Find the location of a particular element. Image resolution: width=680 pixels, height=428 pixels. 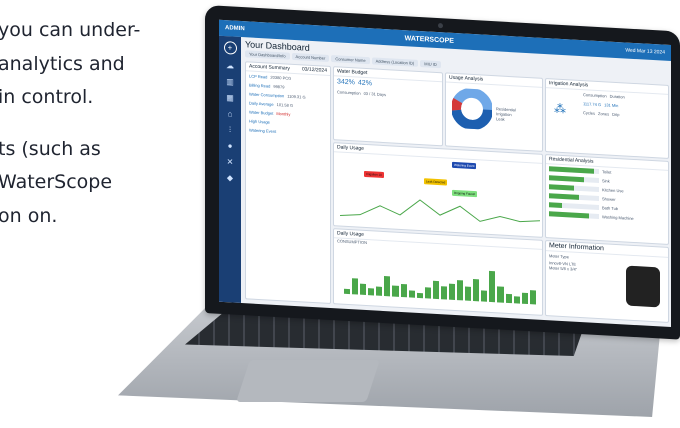

summary-label: Billing Read is located at coordinates (260, 85).